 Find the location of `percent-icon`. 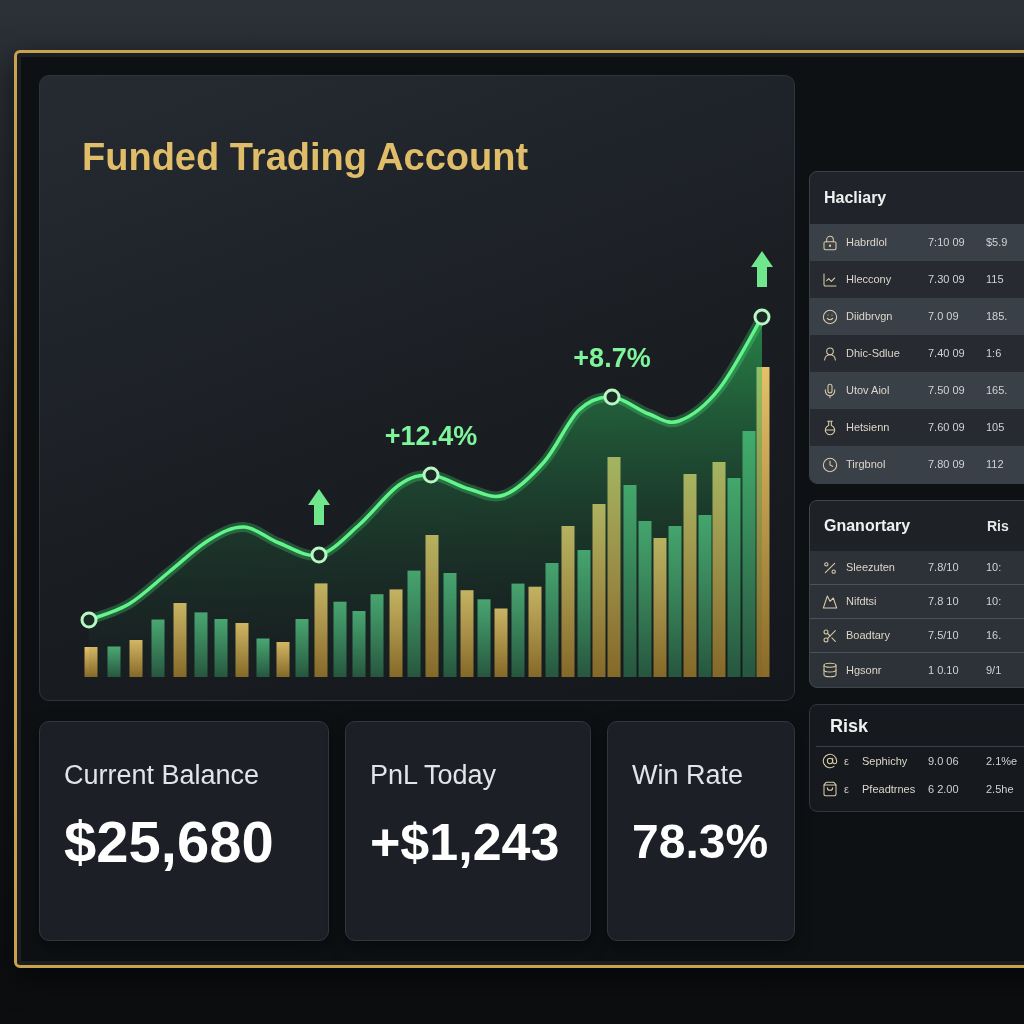

percent-icon is located at coordinates (830, 567).